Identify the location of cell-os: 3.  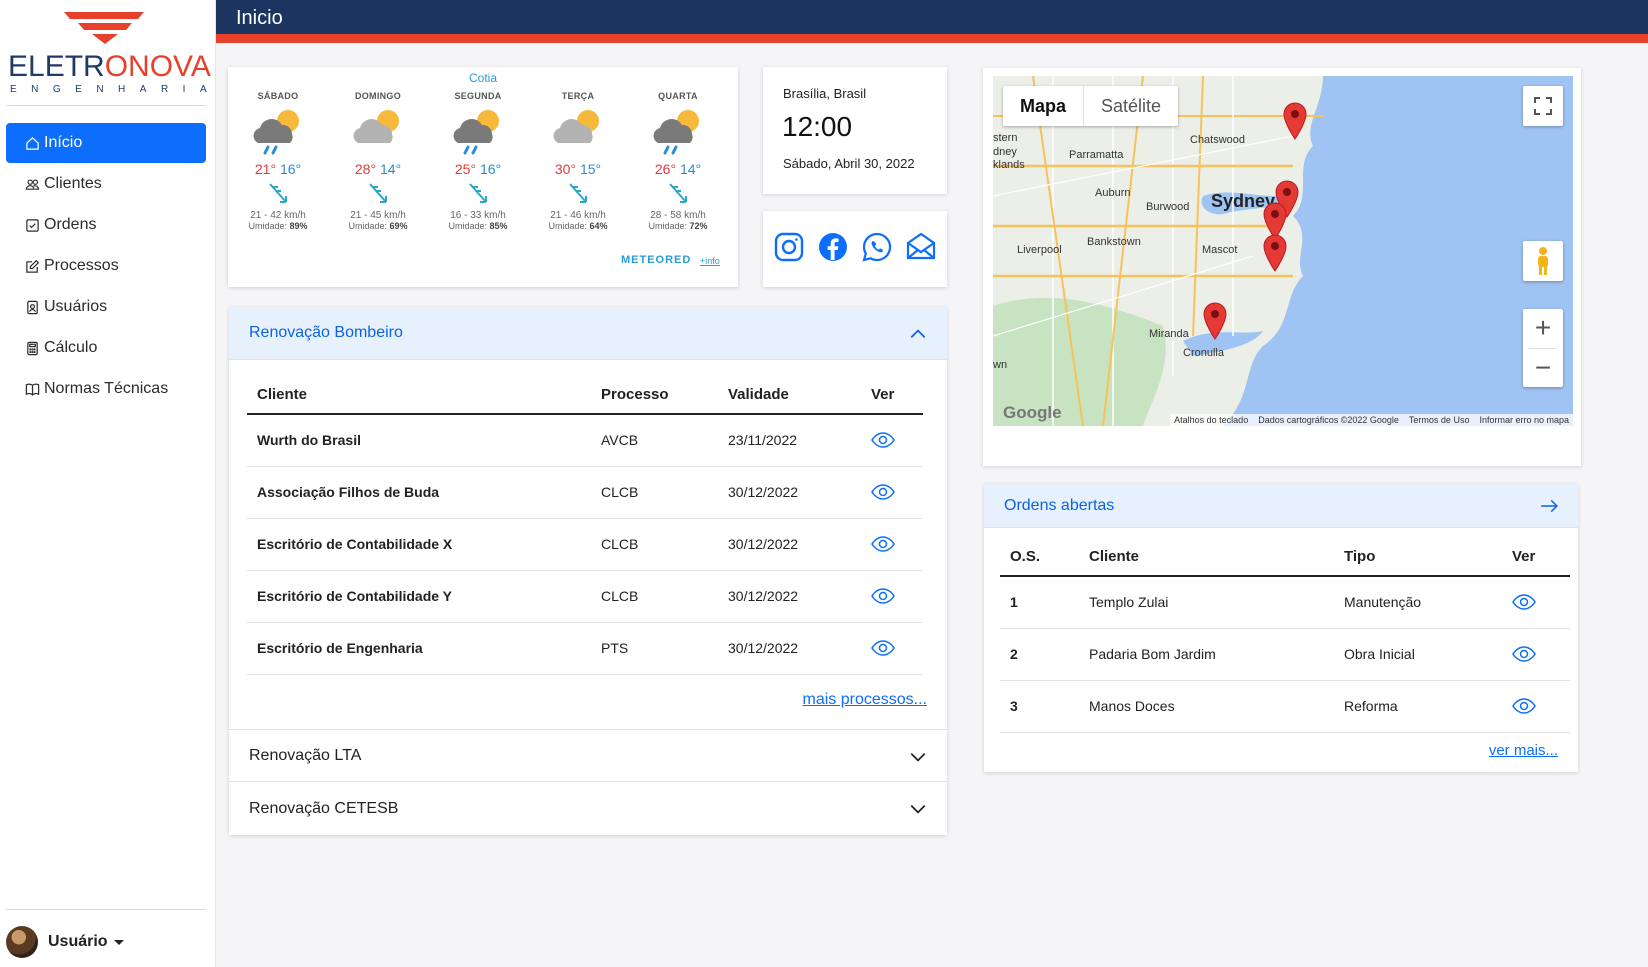
(1039, 706).